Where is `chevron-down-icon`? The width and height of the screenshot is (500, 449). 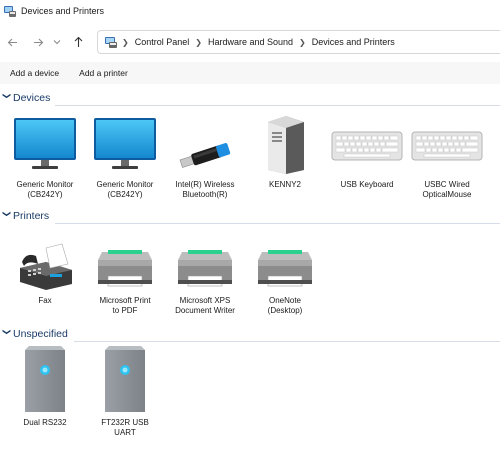
chevron-down-icon is located at coordinates (57, 42).